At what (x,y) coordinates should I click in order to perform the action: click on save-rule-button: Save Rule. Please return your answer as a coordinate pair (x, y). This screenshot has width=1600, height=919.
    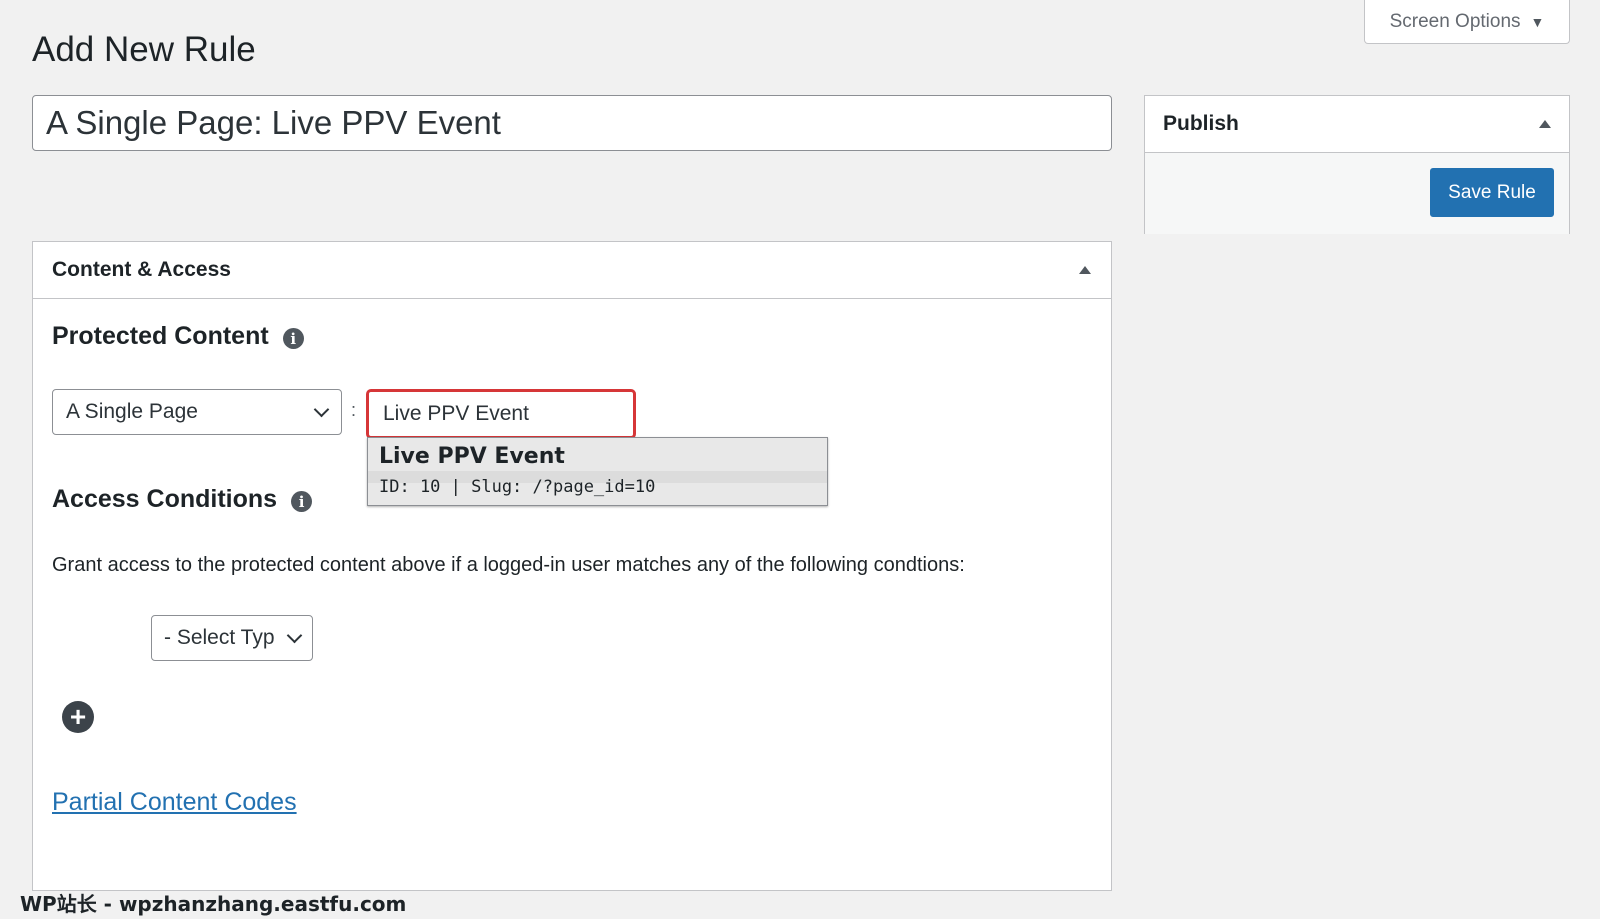
    Looking at the image, I should click on (1492, 192).